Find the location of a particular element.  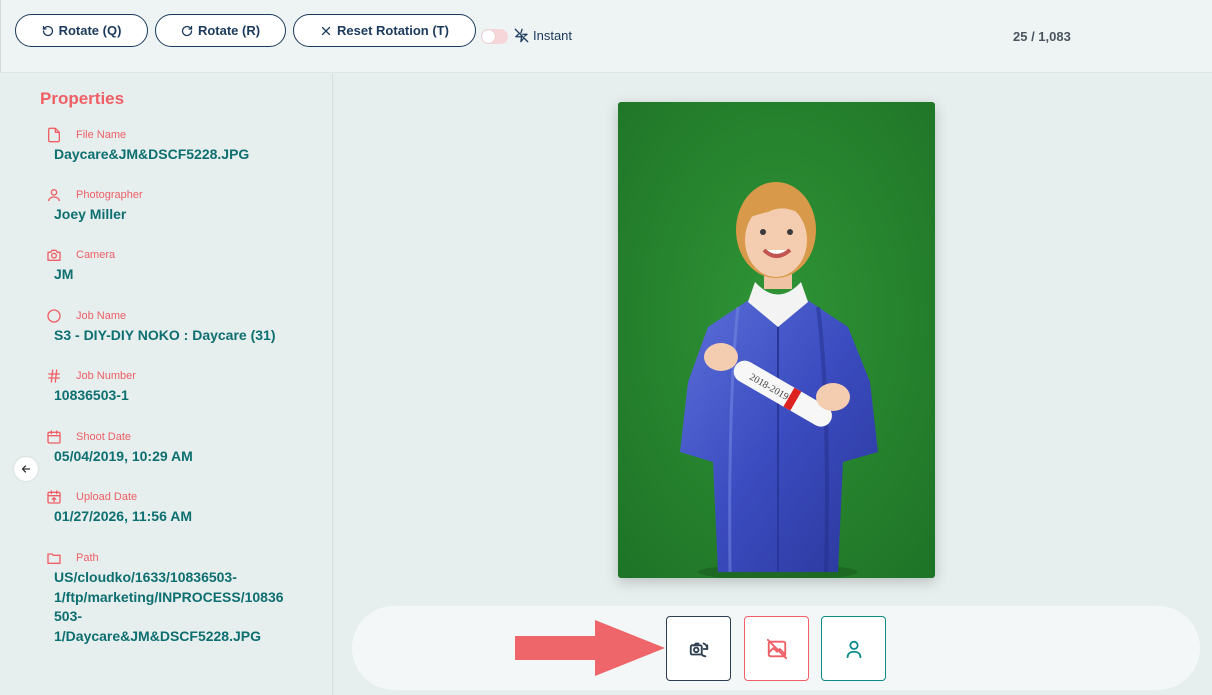

instant-setting: Instant is located at coordinates (543, 35).